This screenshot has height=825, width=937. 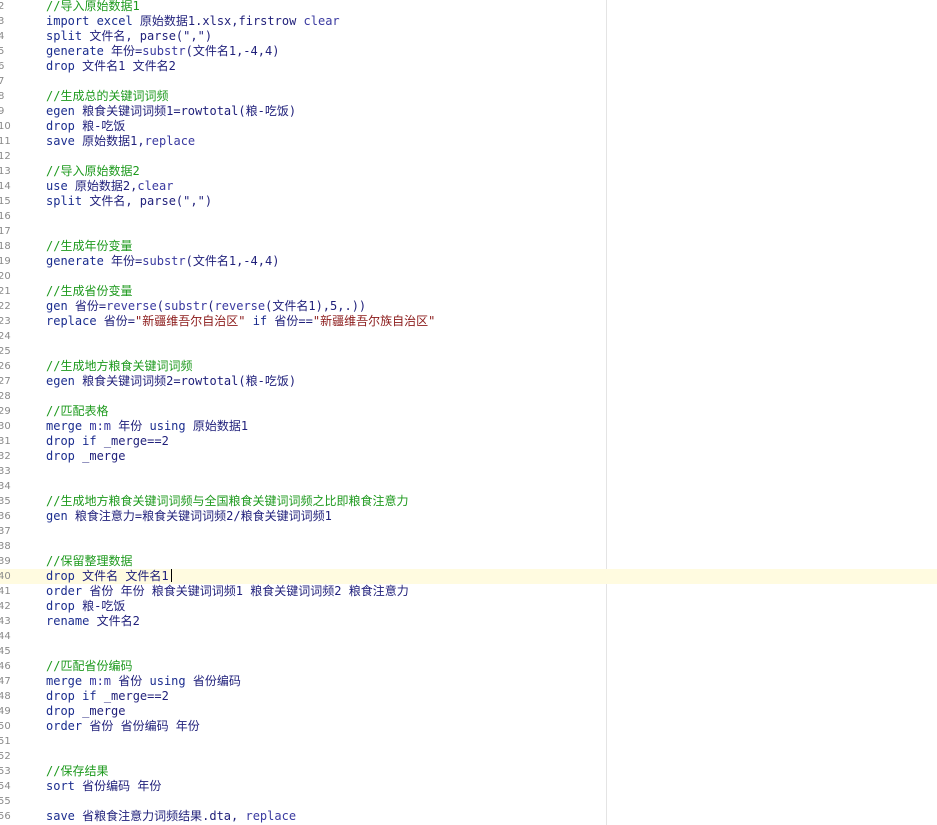 What do you see at coordinates (468, 471) in the screenshot?
I see `code-line: 33` at bounding box center [468, 471].